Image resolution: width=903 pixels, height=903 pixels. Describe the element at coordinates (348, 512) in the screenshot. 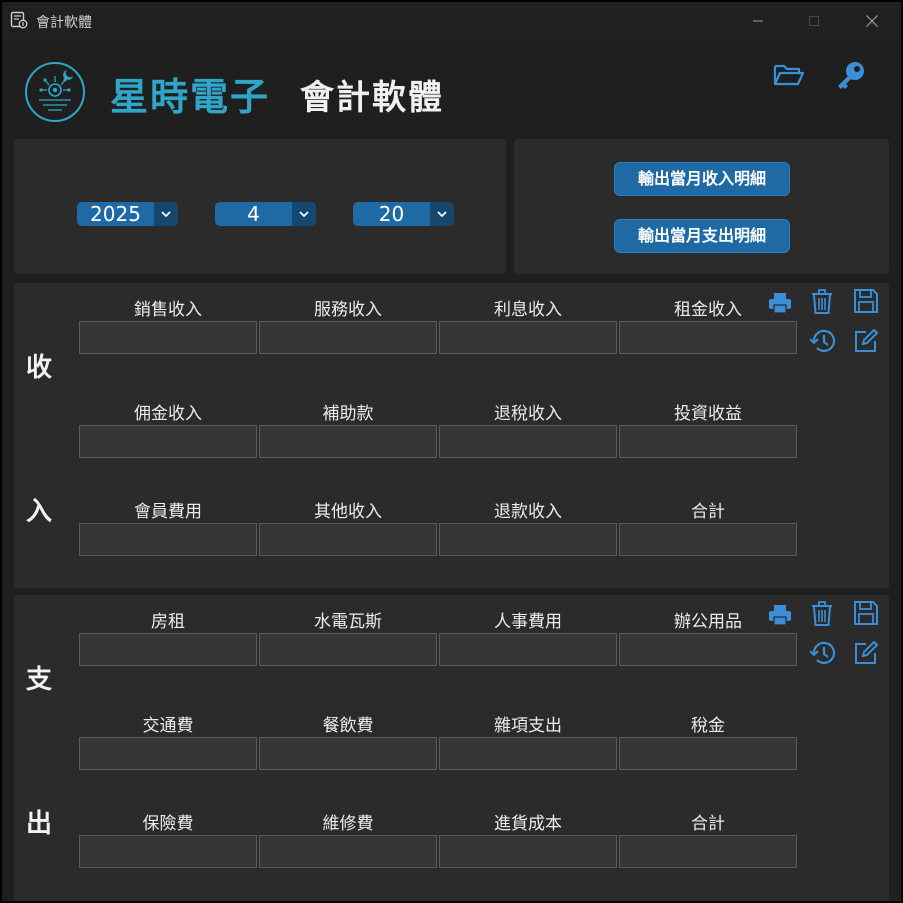

I see `field-label: 其他收入` at that location.